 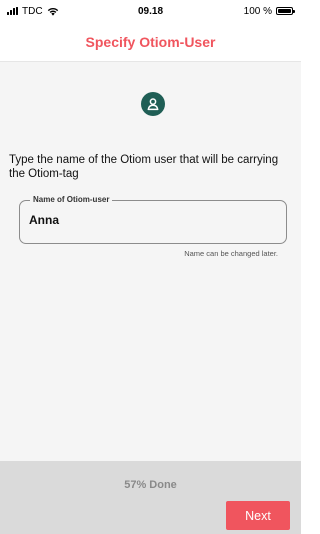 What do you see at coordinates (12, 11) in the screenshot?
I see `signal-icon` at bounding box center [12, 11].